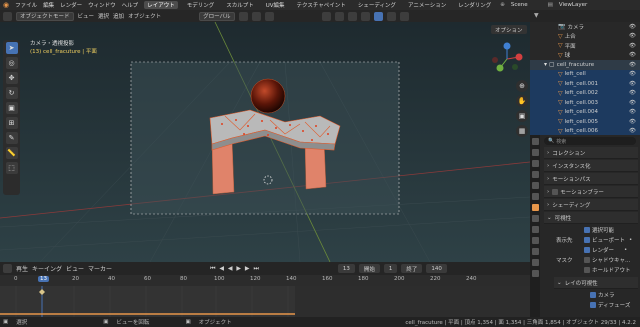  What do you see at coordinates (391, 16) in the screenshot?
I see `shading-material-icon` at bounding box center [391, 16].